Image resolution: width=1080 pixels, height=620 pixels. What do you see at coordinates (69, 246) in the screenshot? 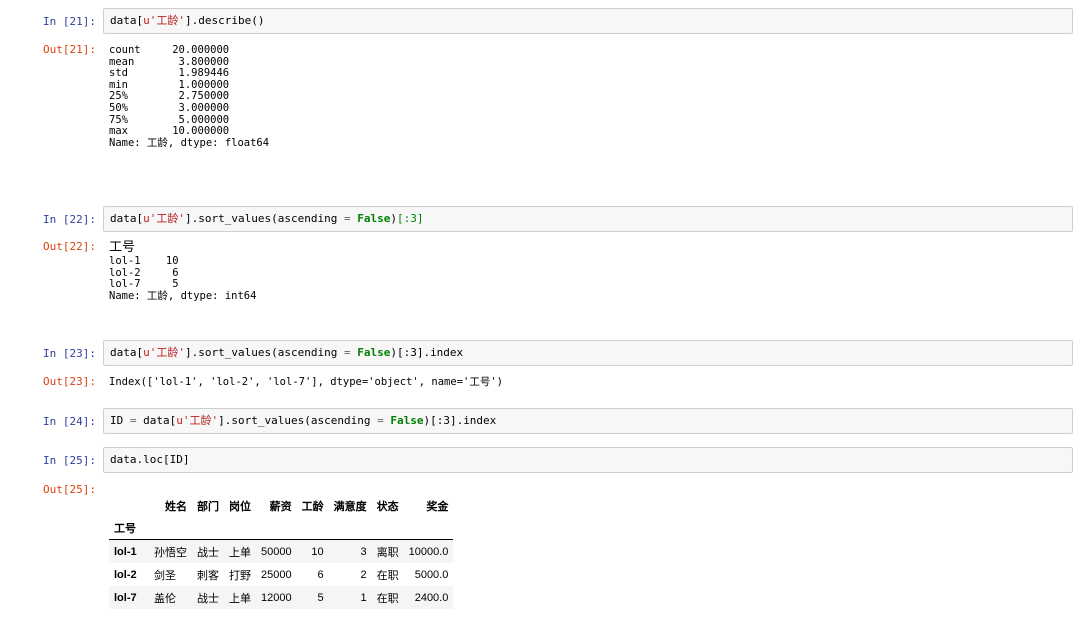
I see `out-prompt-22: Out[22]:` at bounding box center [69, 246].